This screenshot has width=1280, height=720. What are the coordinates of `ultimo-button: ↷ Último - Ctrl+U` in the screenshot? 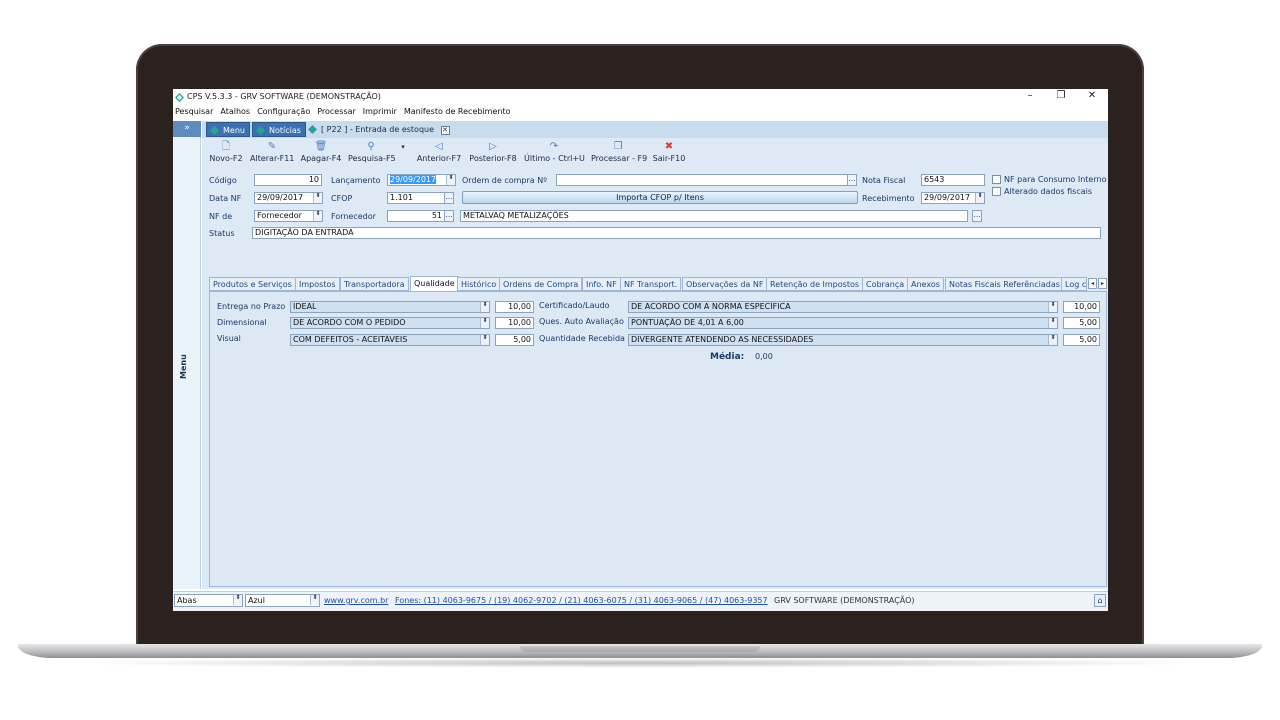 It's located at (554, 152).